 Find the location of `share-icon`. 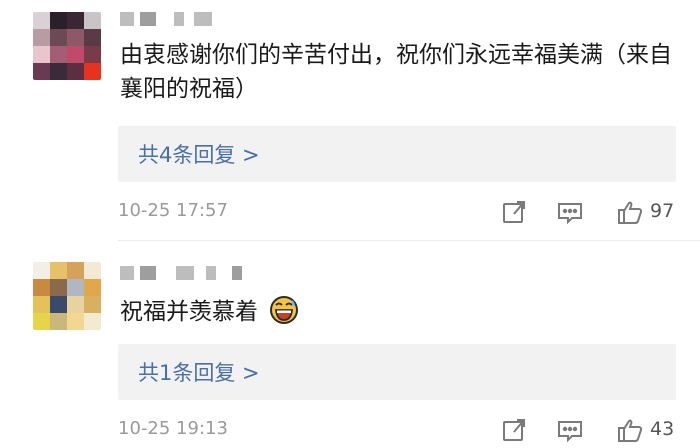

share-icon is located at coordinates (514, 430).